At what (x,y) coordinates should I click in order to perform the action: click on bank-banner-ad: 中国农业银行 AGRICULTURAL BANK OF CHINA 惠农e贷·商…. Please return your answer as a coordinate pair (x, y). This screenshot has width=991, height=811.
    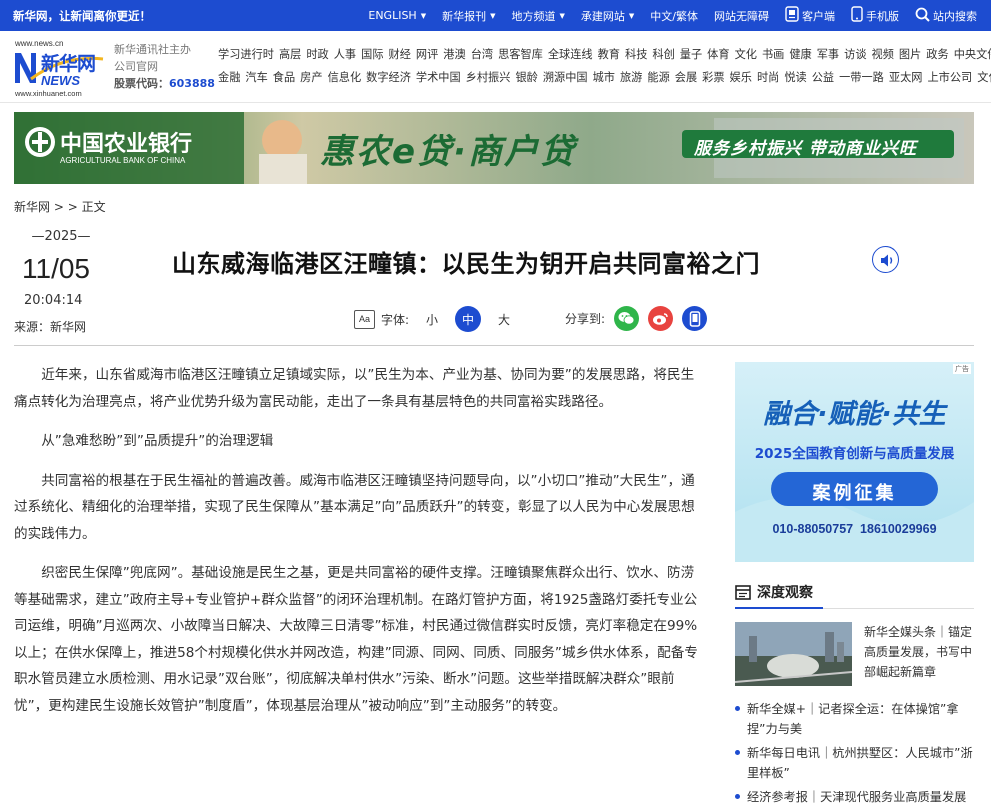
    Looking at the image, I should click on (494, 148).